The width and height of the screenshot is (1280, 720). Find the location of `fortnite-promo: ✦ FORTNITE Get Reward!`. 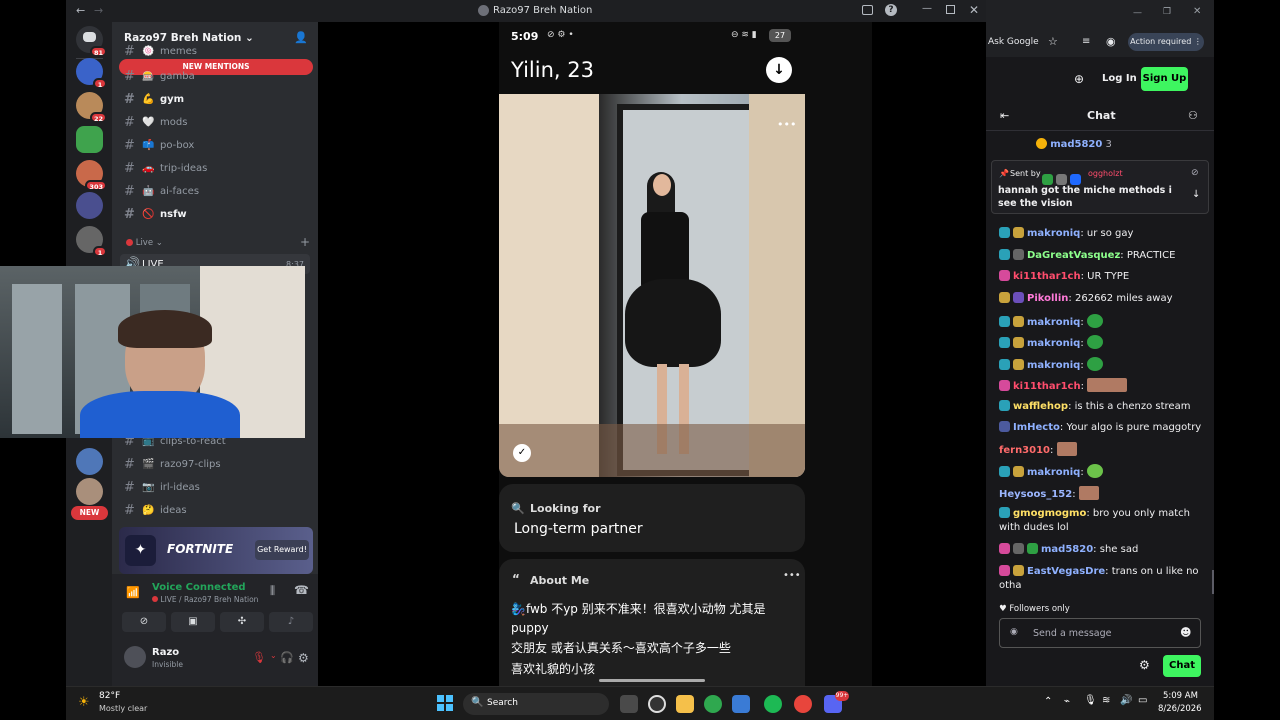

fortnite-promo: ✦ FORTNITE Get Reward! is located at coordinates (216, 550).